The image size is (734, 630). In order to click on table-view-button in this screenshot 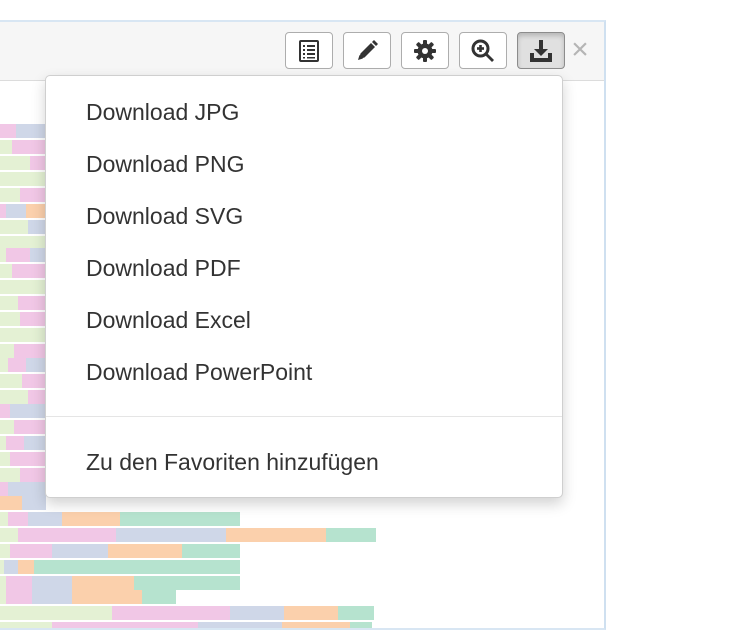, I will do `click(309, 50)`.